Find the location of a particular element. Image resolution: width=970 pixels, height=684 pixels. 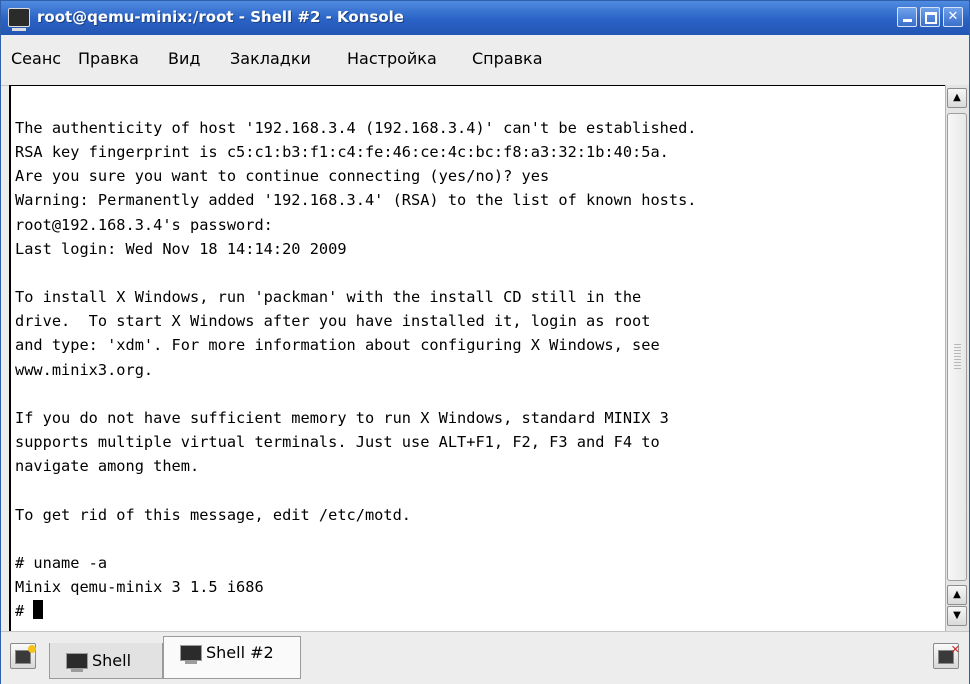

menu-settings: Настройка is located at coordinates (392, 58).